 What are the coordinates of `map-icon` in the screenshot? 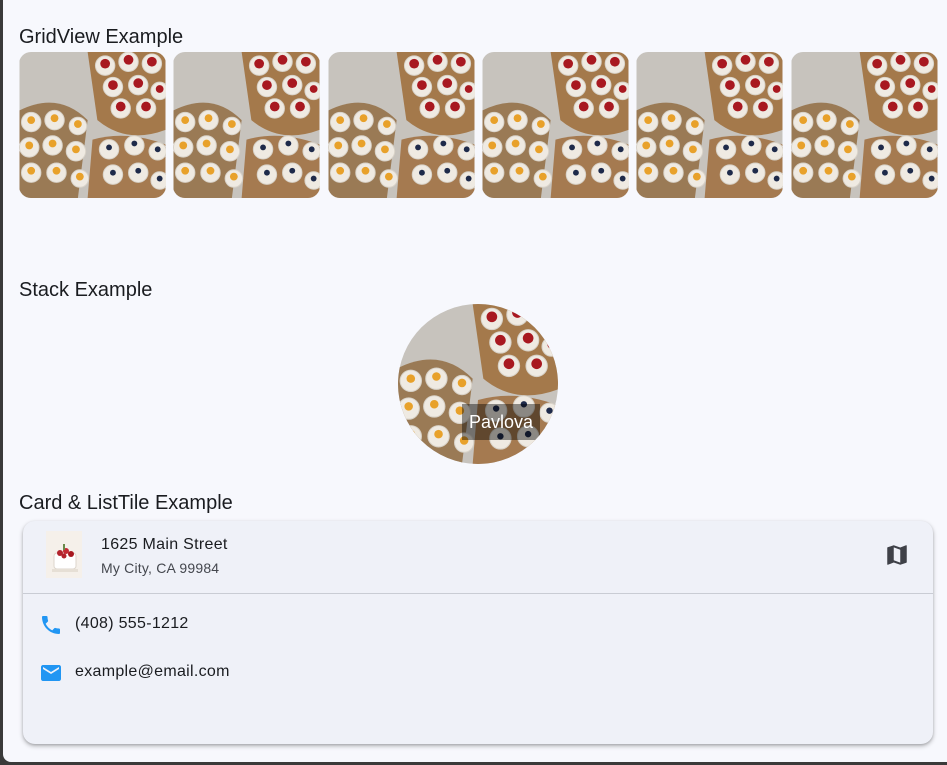 It's located at (897, 555).